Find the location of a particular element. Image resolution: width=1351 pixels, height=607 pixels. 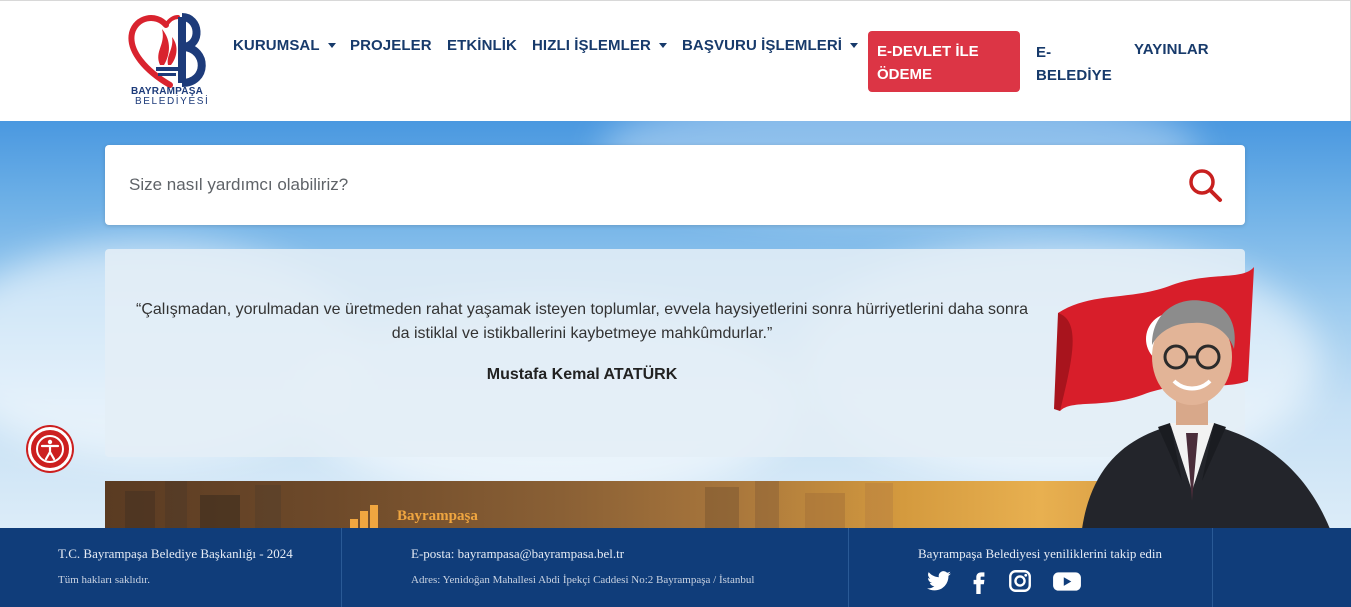

nav-etkinlik: ETKİNLİK is located at coordinates (482, 45).